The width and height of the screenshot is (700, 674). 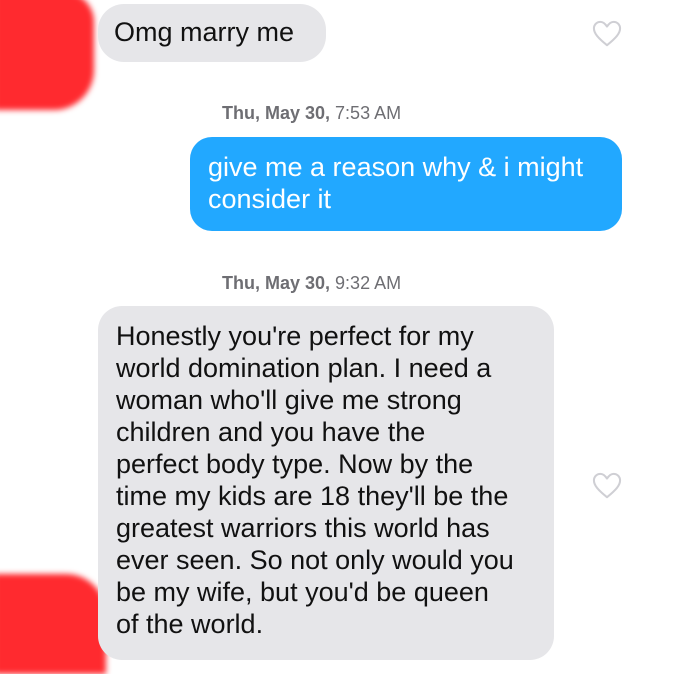 I want to click on redaction-mark-top, so click(x=47, y=55).